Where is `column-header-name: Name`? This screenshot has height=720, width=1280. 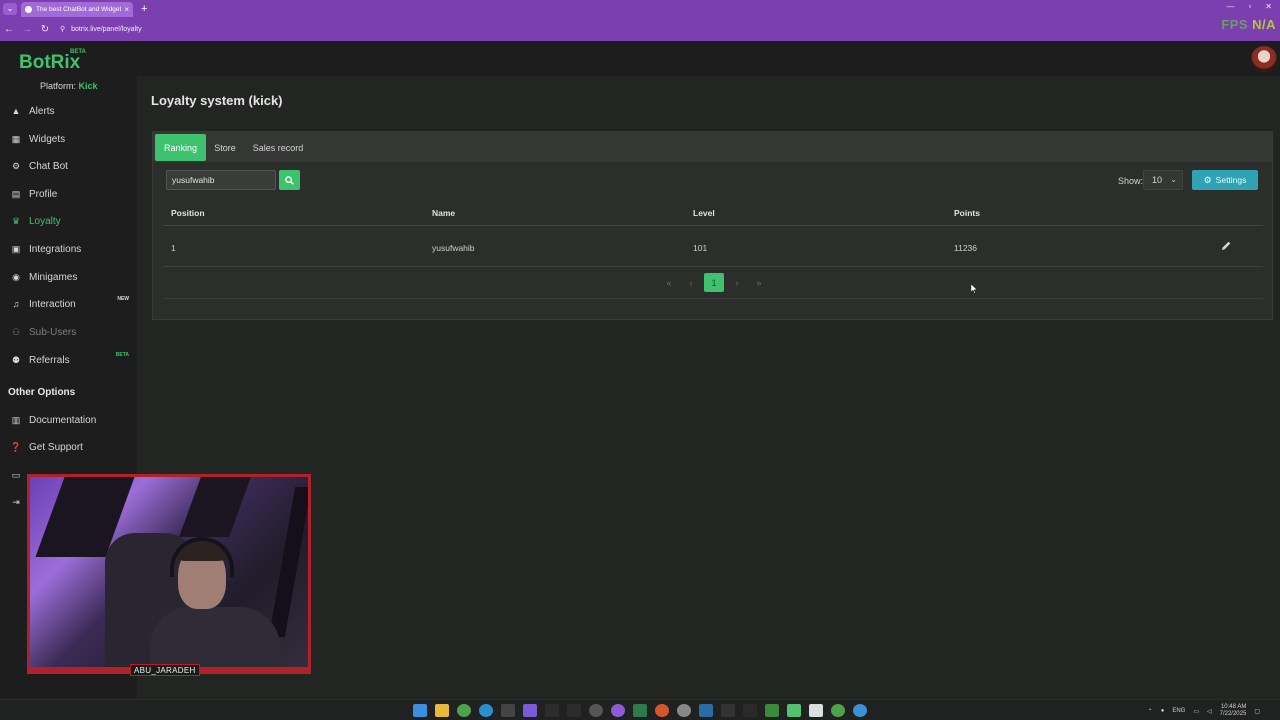 column-header-name: Name is located at coordinates (443, 213).